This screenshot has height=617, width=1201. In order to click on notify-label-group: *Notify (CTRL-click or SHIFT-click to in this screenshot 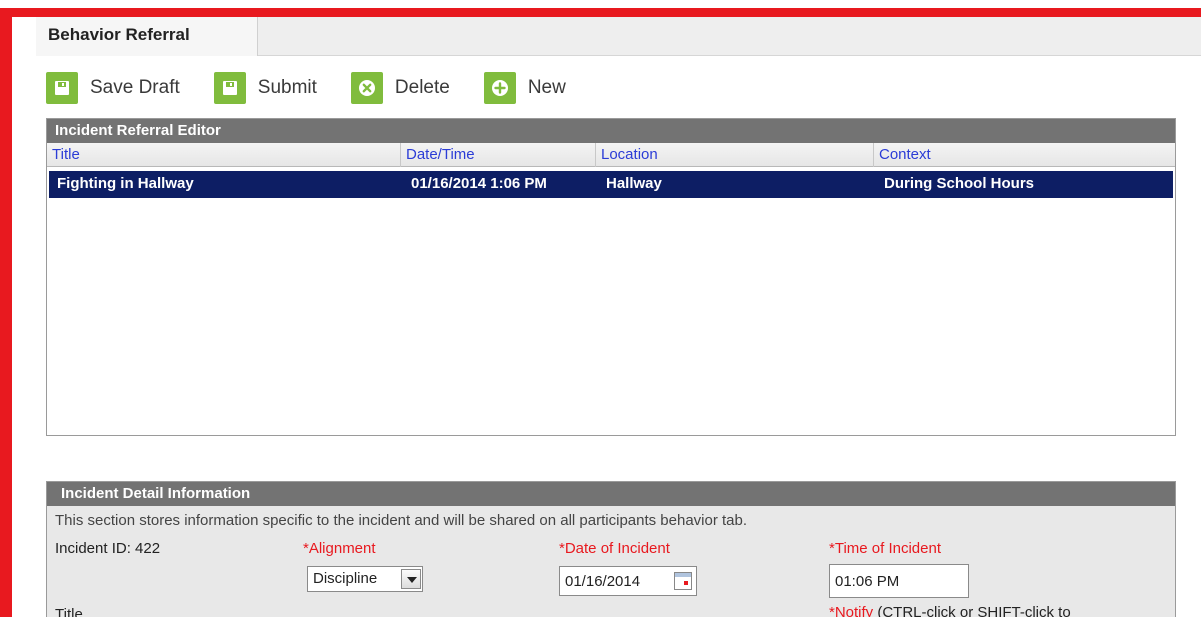, I will do `click(950, 610)`.